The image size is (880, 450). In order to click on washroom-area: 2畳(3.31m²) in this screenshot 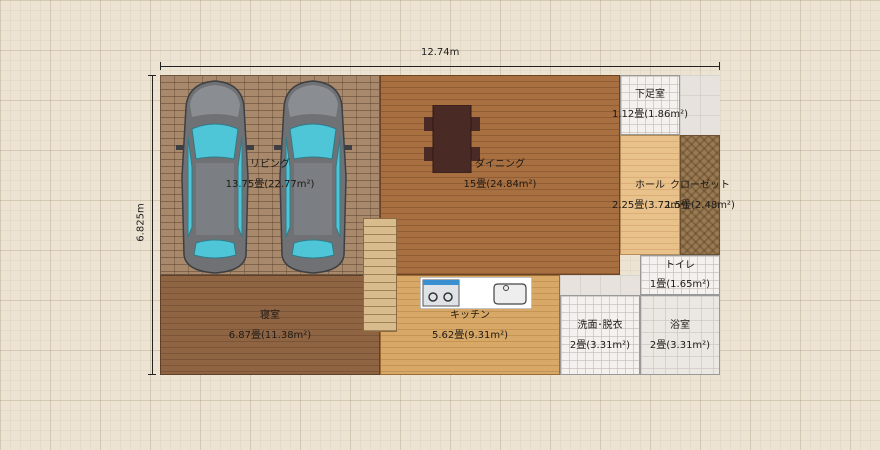, I will do `click(600, 345)`.